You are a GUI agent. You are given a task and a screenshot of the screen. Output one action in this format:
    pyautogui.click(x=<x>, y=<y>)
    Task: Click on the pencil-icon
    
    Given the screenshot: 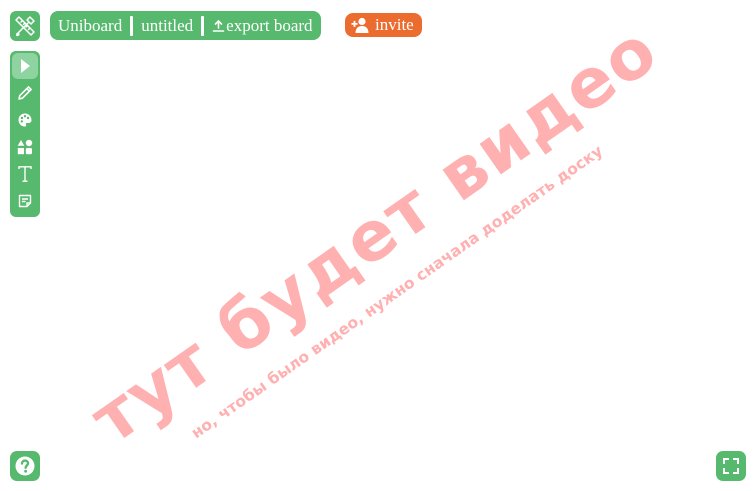 What is the action you would take?
    pyautogui.click(x=25, y=93)
    